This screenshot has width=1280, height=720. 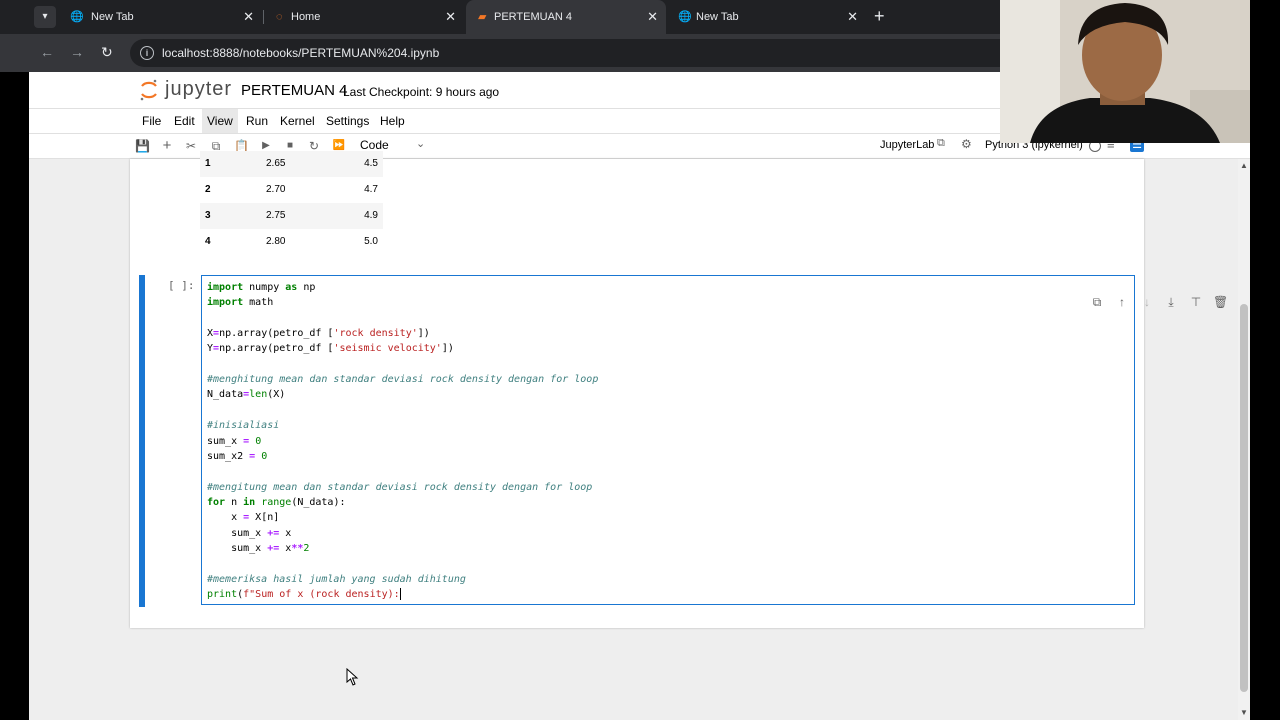 I want to click on add-cell-icon: +, so click(x=167, y=146).